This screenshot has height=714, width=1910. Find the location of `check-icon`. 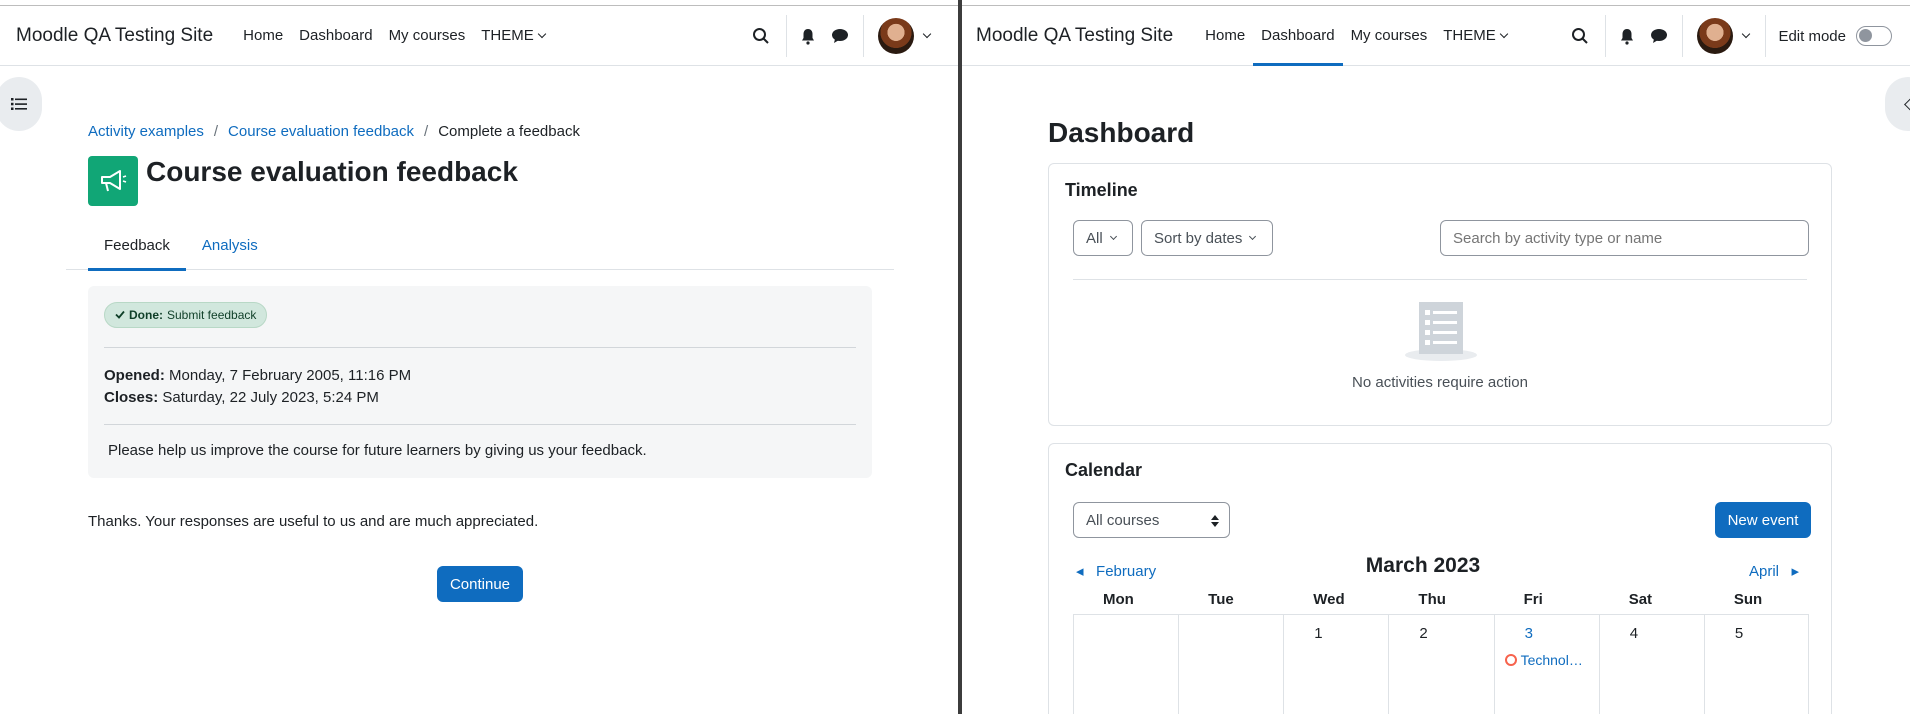

check-icon is located at coordinates (120, 315).